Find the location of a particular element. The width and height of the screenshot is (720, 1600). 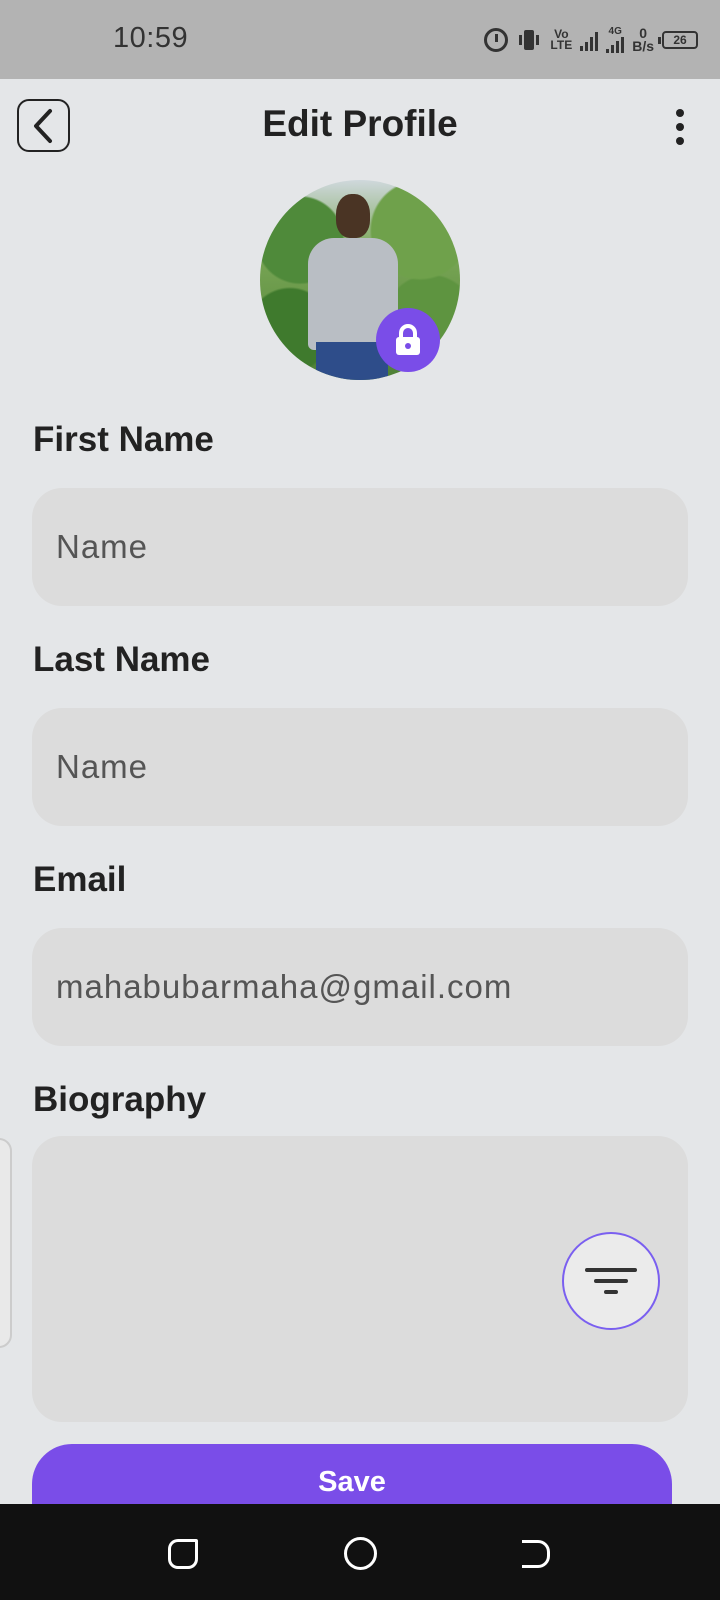

battery-icon: 26 is located at coordinates (678, 40).